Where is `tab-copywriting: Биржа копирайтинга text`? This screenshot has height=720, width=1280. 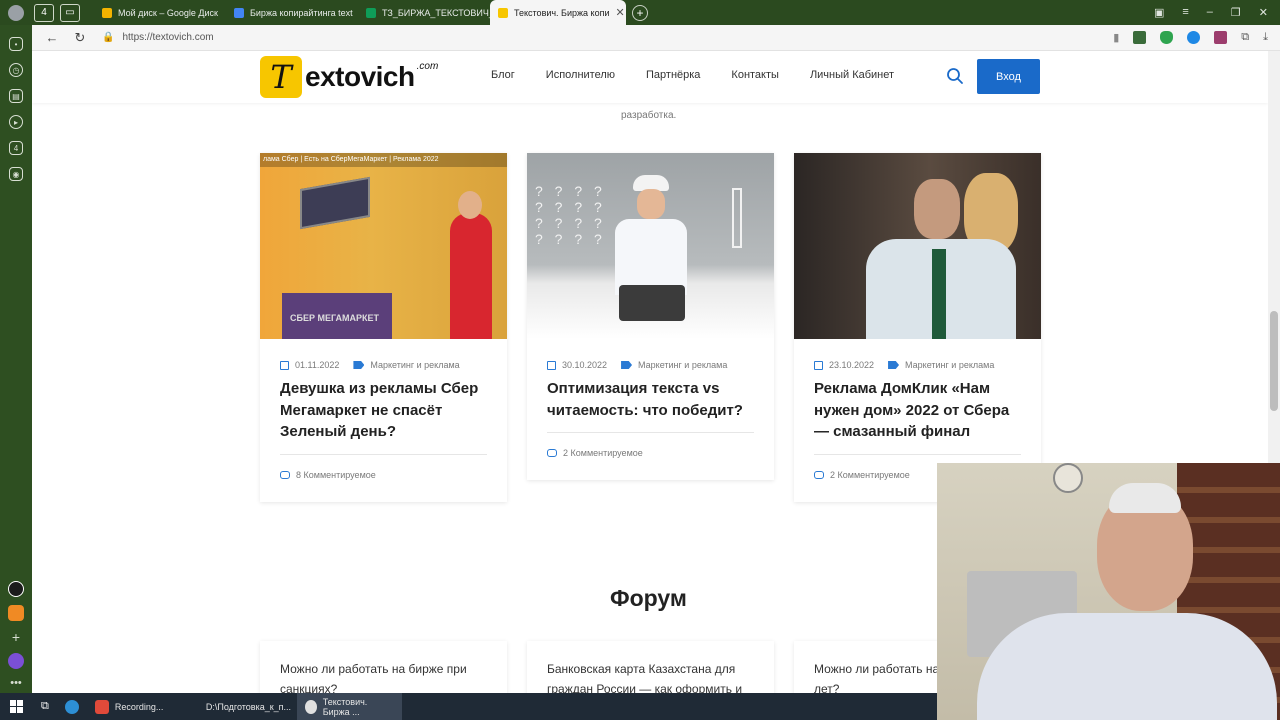
tab-copywriting: Биржа копирайтинга text is located at coordinates (292, 12).